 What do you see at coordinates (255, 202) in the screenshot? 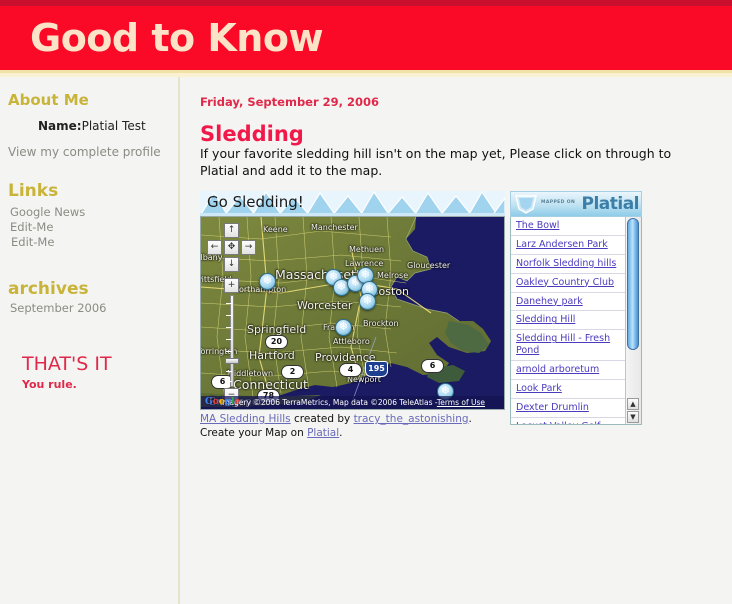
I see `map-header-label: Go Sledding!` at bounding box center [255, 202].